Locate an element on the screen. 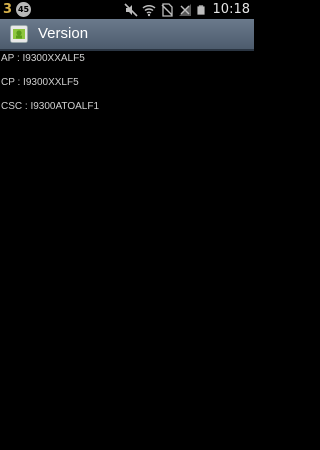 This screenshot has height=450, width=320. mute-icon is located at coordinates (130, 9).